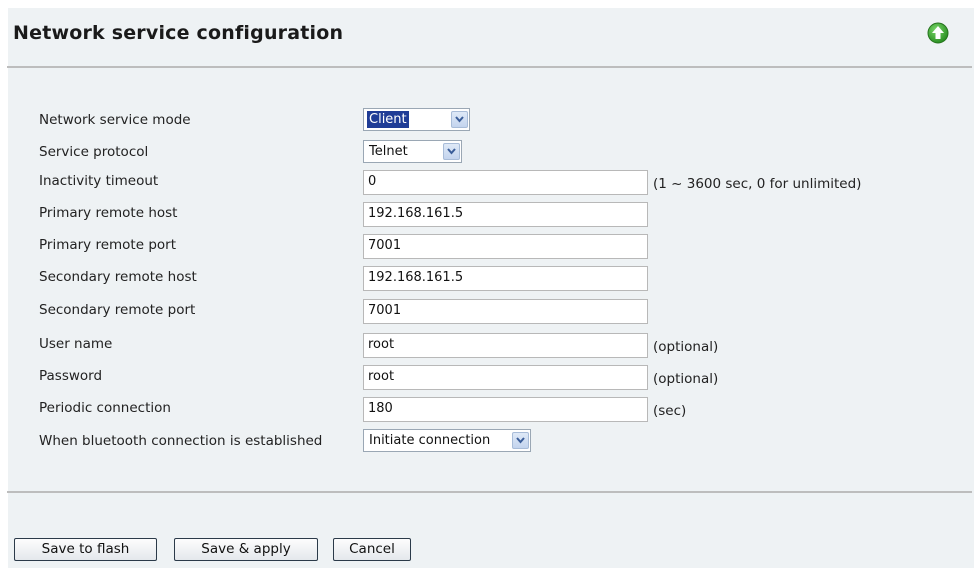 This screenshot has width=976, height=568. Describe the element at coordinates (181, 441) in the screenshot. I see `bluetooth-established-label: When bluetooth connection is established` at that location.